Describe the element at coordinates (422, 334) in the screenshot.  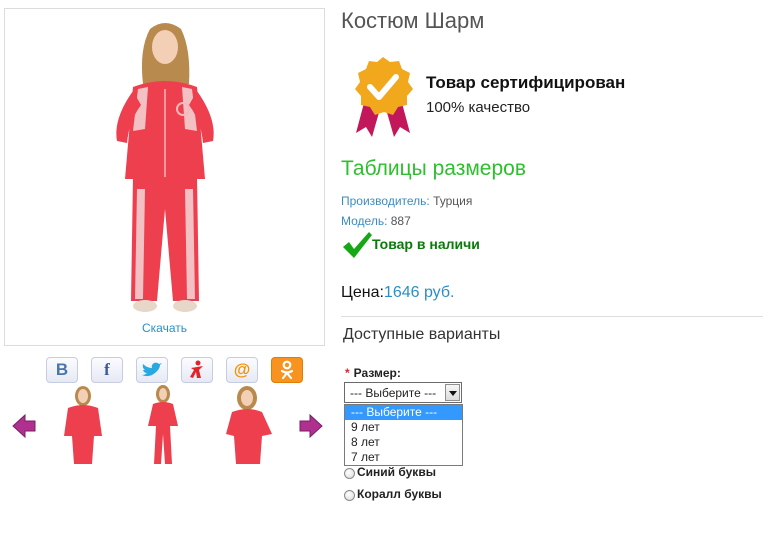
I see `variants-heading: Доступные варианты` at that location.